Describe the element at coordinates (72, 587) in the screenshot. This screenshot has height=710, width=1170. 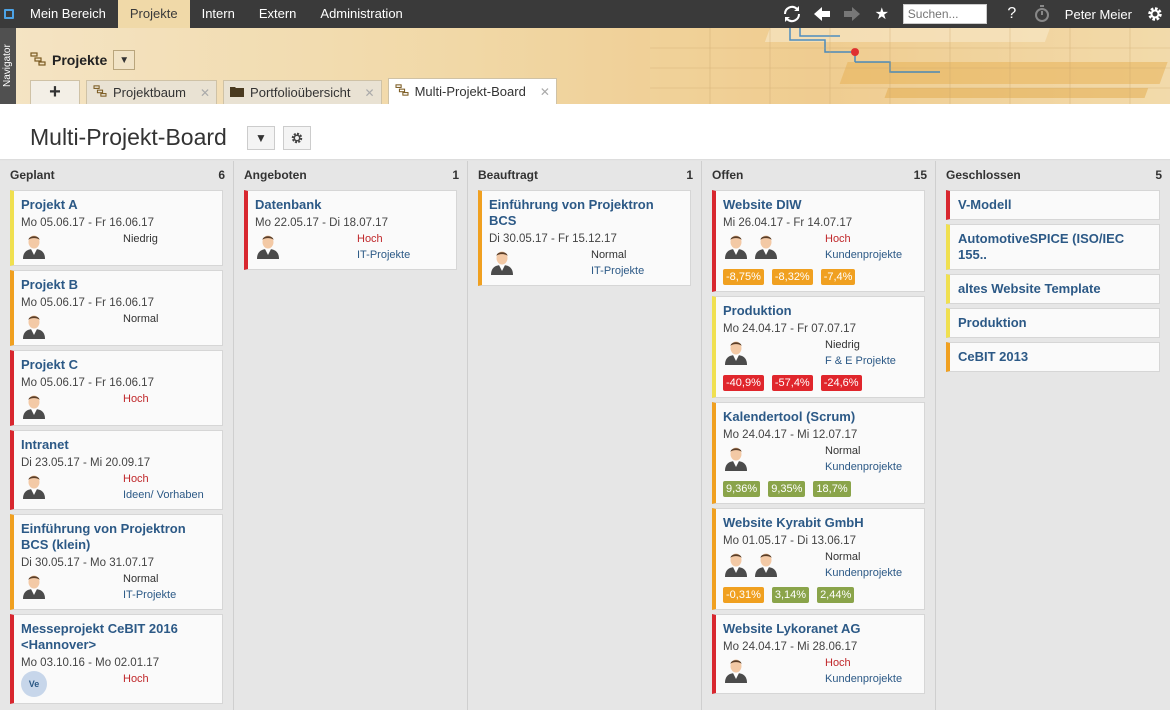
I see `card-avatars` at that location.